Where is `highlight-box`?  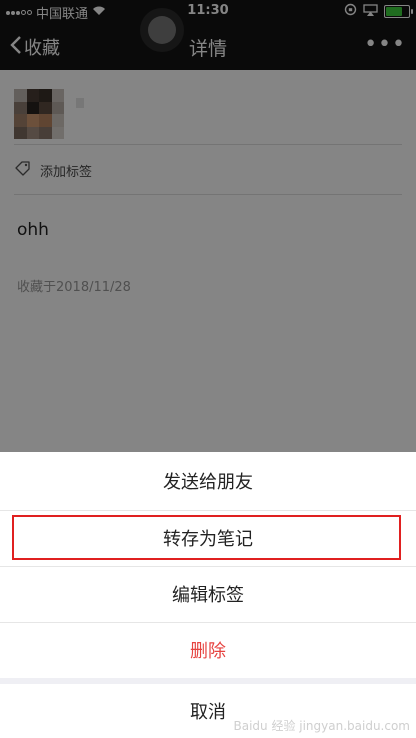
highlight-box is located at coordinates (206, 537).